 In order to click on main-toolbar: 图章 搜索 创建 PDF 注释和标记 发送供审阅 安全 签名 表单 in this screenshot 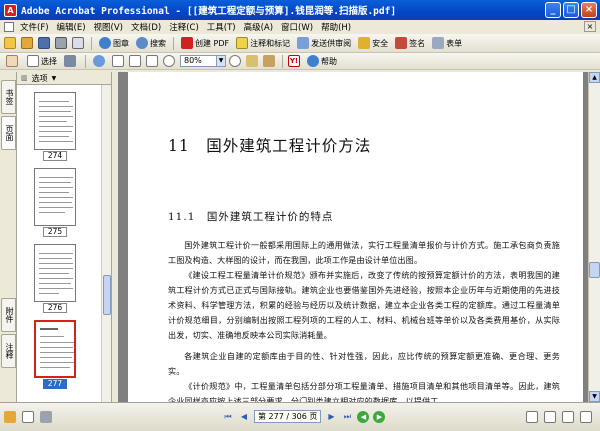, I will do `click(300, 43)`.